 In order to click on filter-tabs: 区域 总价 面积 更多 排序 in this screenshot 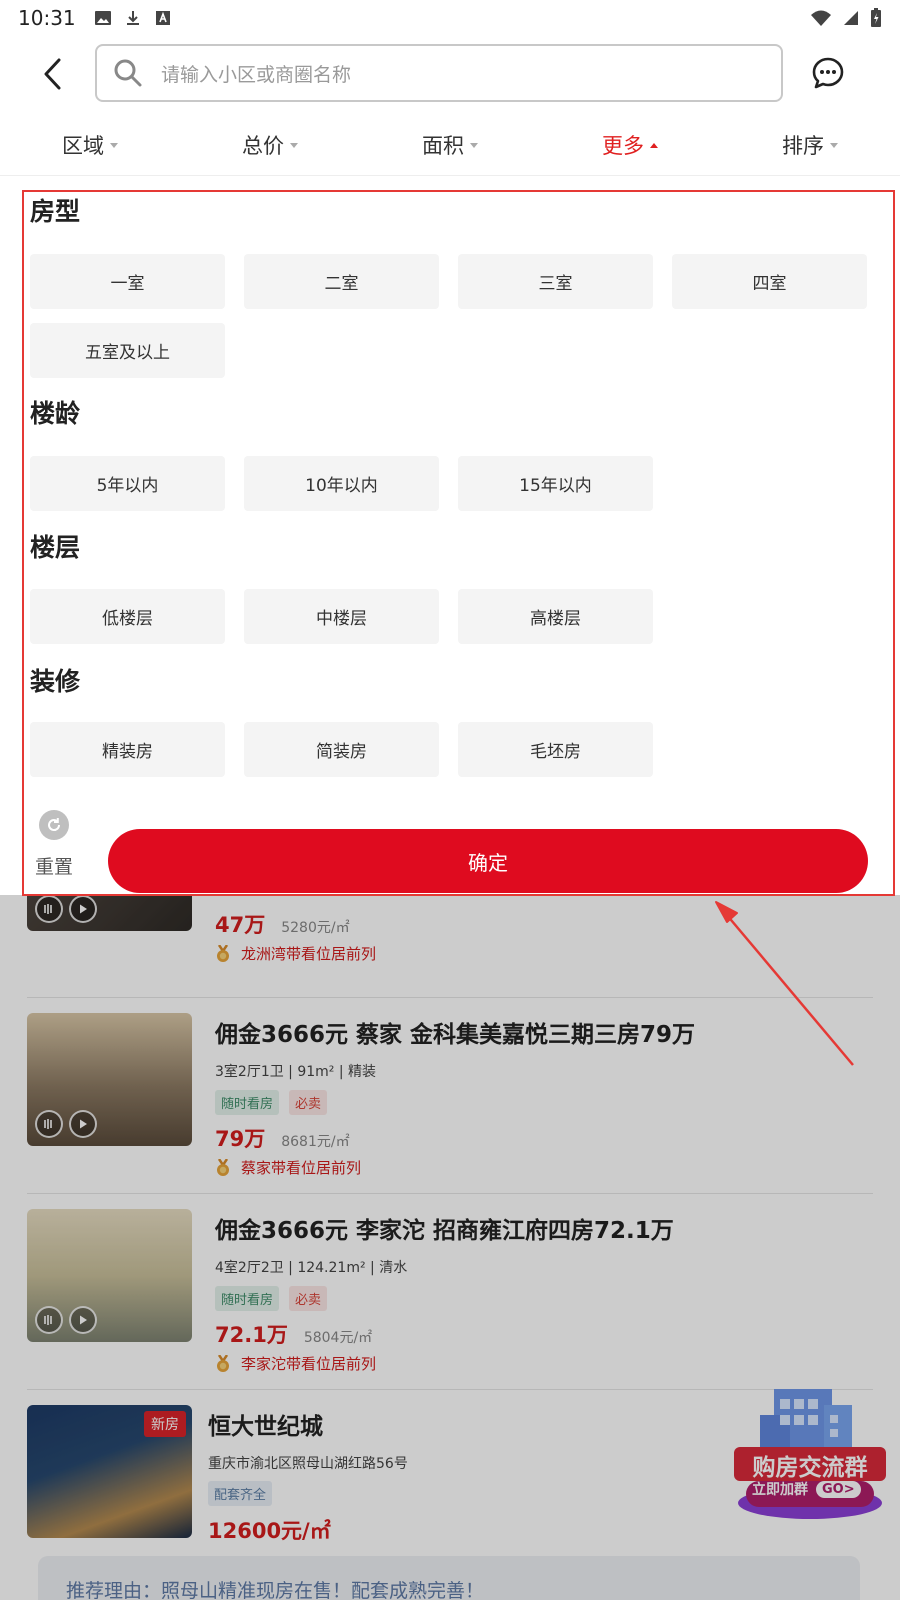, I will do `click(450, 143)`.